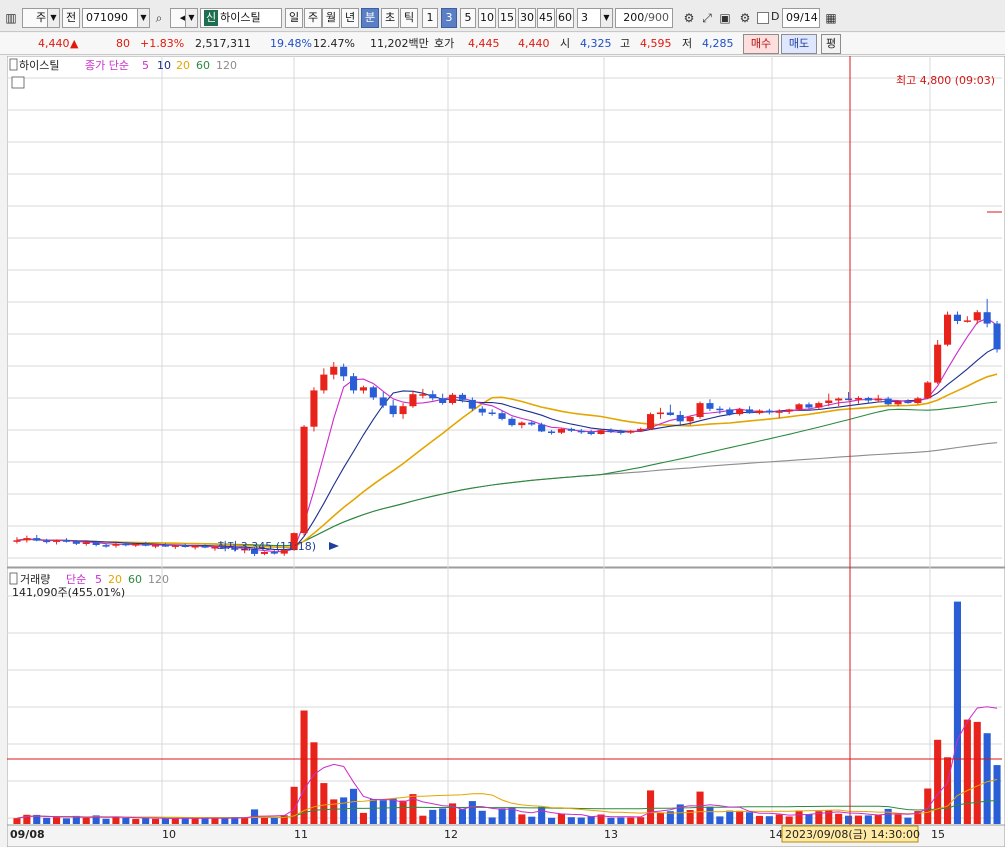  I want to click on volume-current-value: 141,090주(455.01%), so click(68, 592).